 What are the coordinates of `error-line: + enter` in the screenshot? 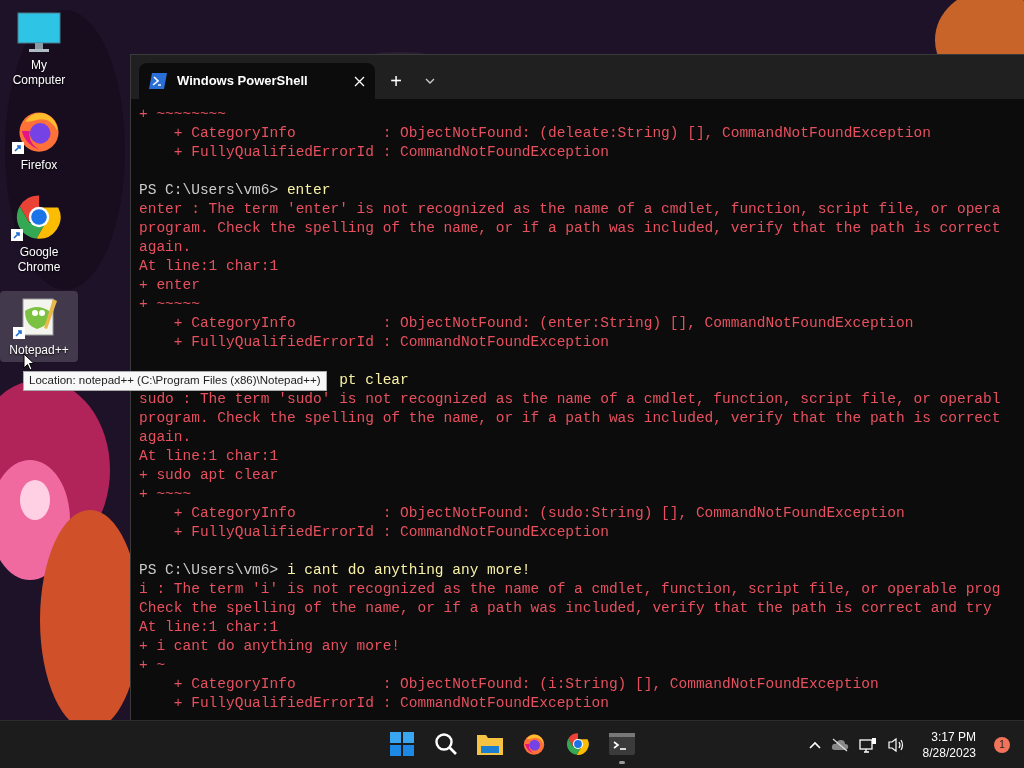 It's located at (170, 285).